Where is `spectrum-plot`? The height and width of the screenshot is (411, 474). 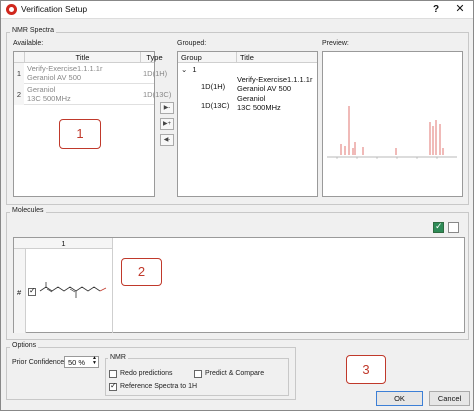
spectrum-plot is located at coordinates (392, 132).